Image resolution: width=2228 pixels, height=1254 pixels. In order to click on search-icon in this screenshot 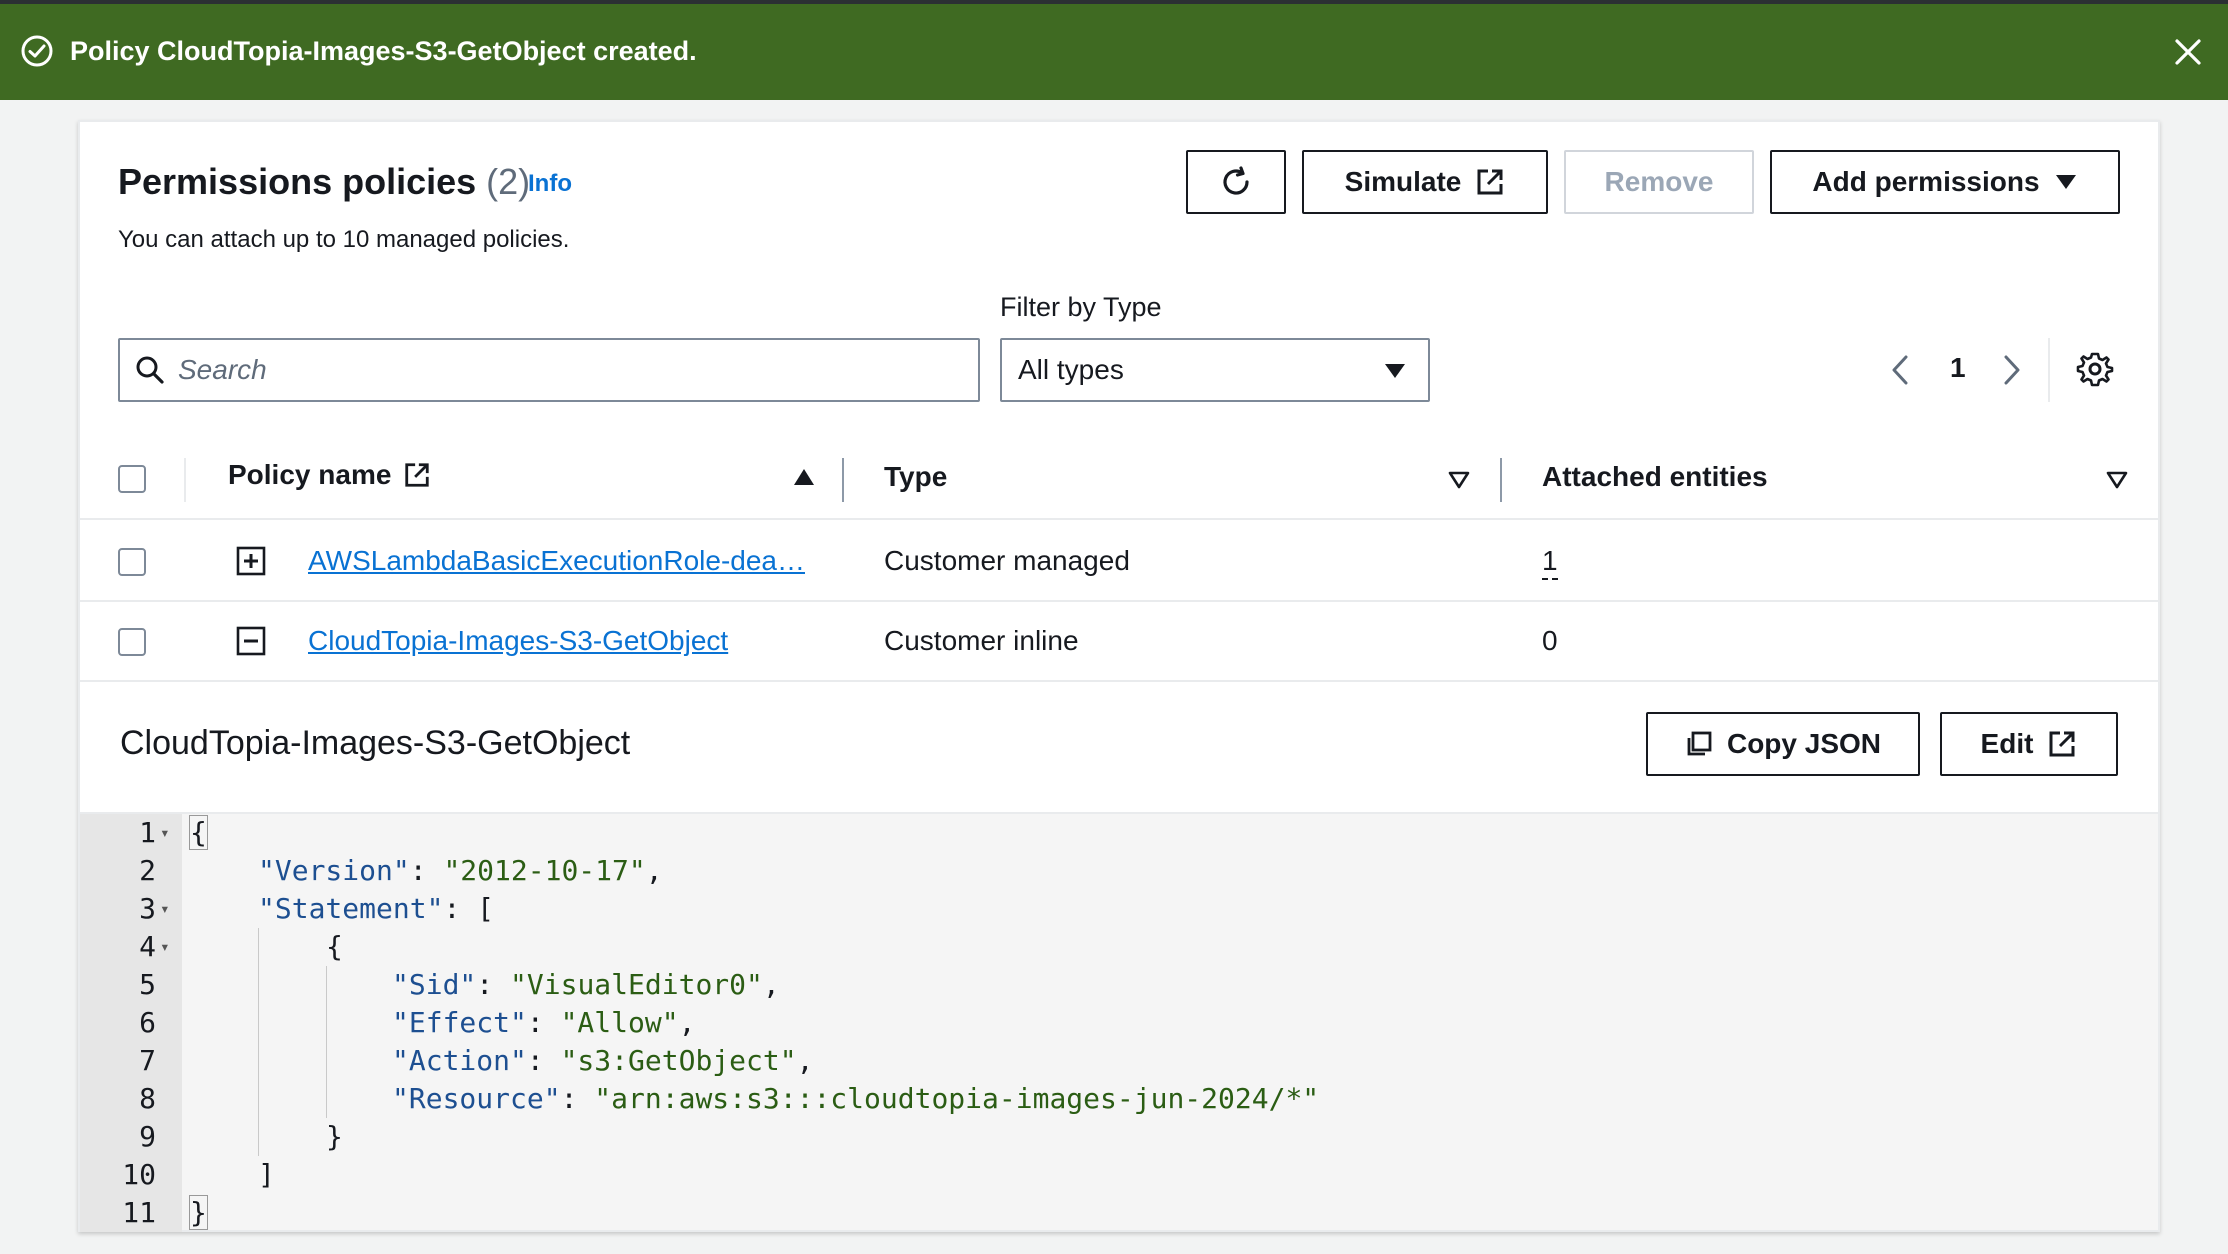, I will do `click(150, 370)`.